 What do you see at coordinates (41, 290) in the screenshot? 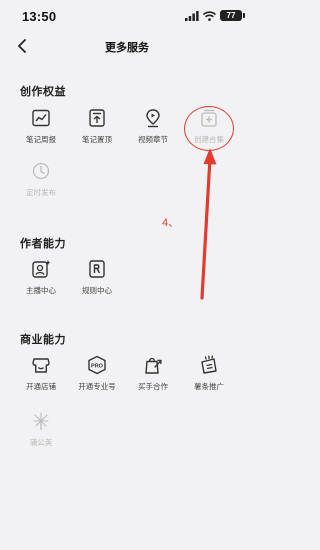
I see `service-item-label: 主播中心` at bounding box center [41, 290].